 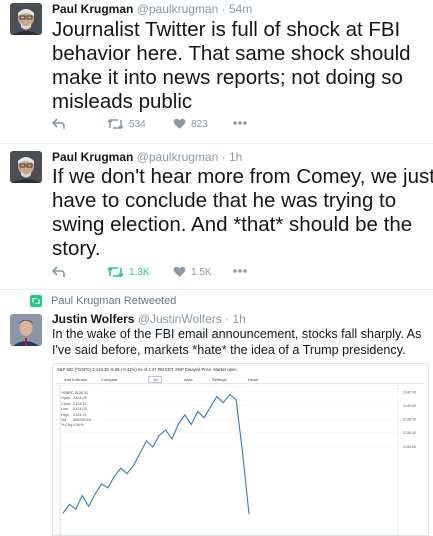 What do you see at coordinates (78, 425) in the screenshot?
I see `tooltip-value: 0.06%` at bounding box center [78, 425].